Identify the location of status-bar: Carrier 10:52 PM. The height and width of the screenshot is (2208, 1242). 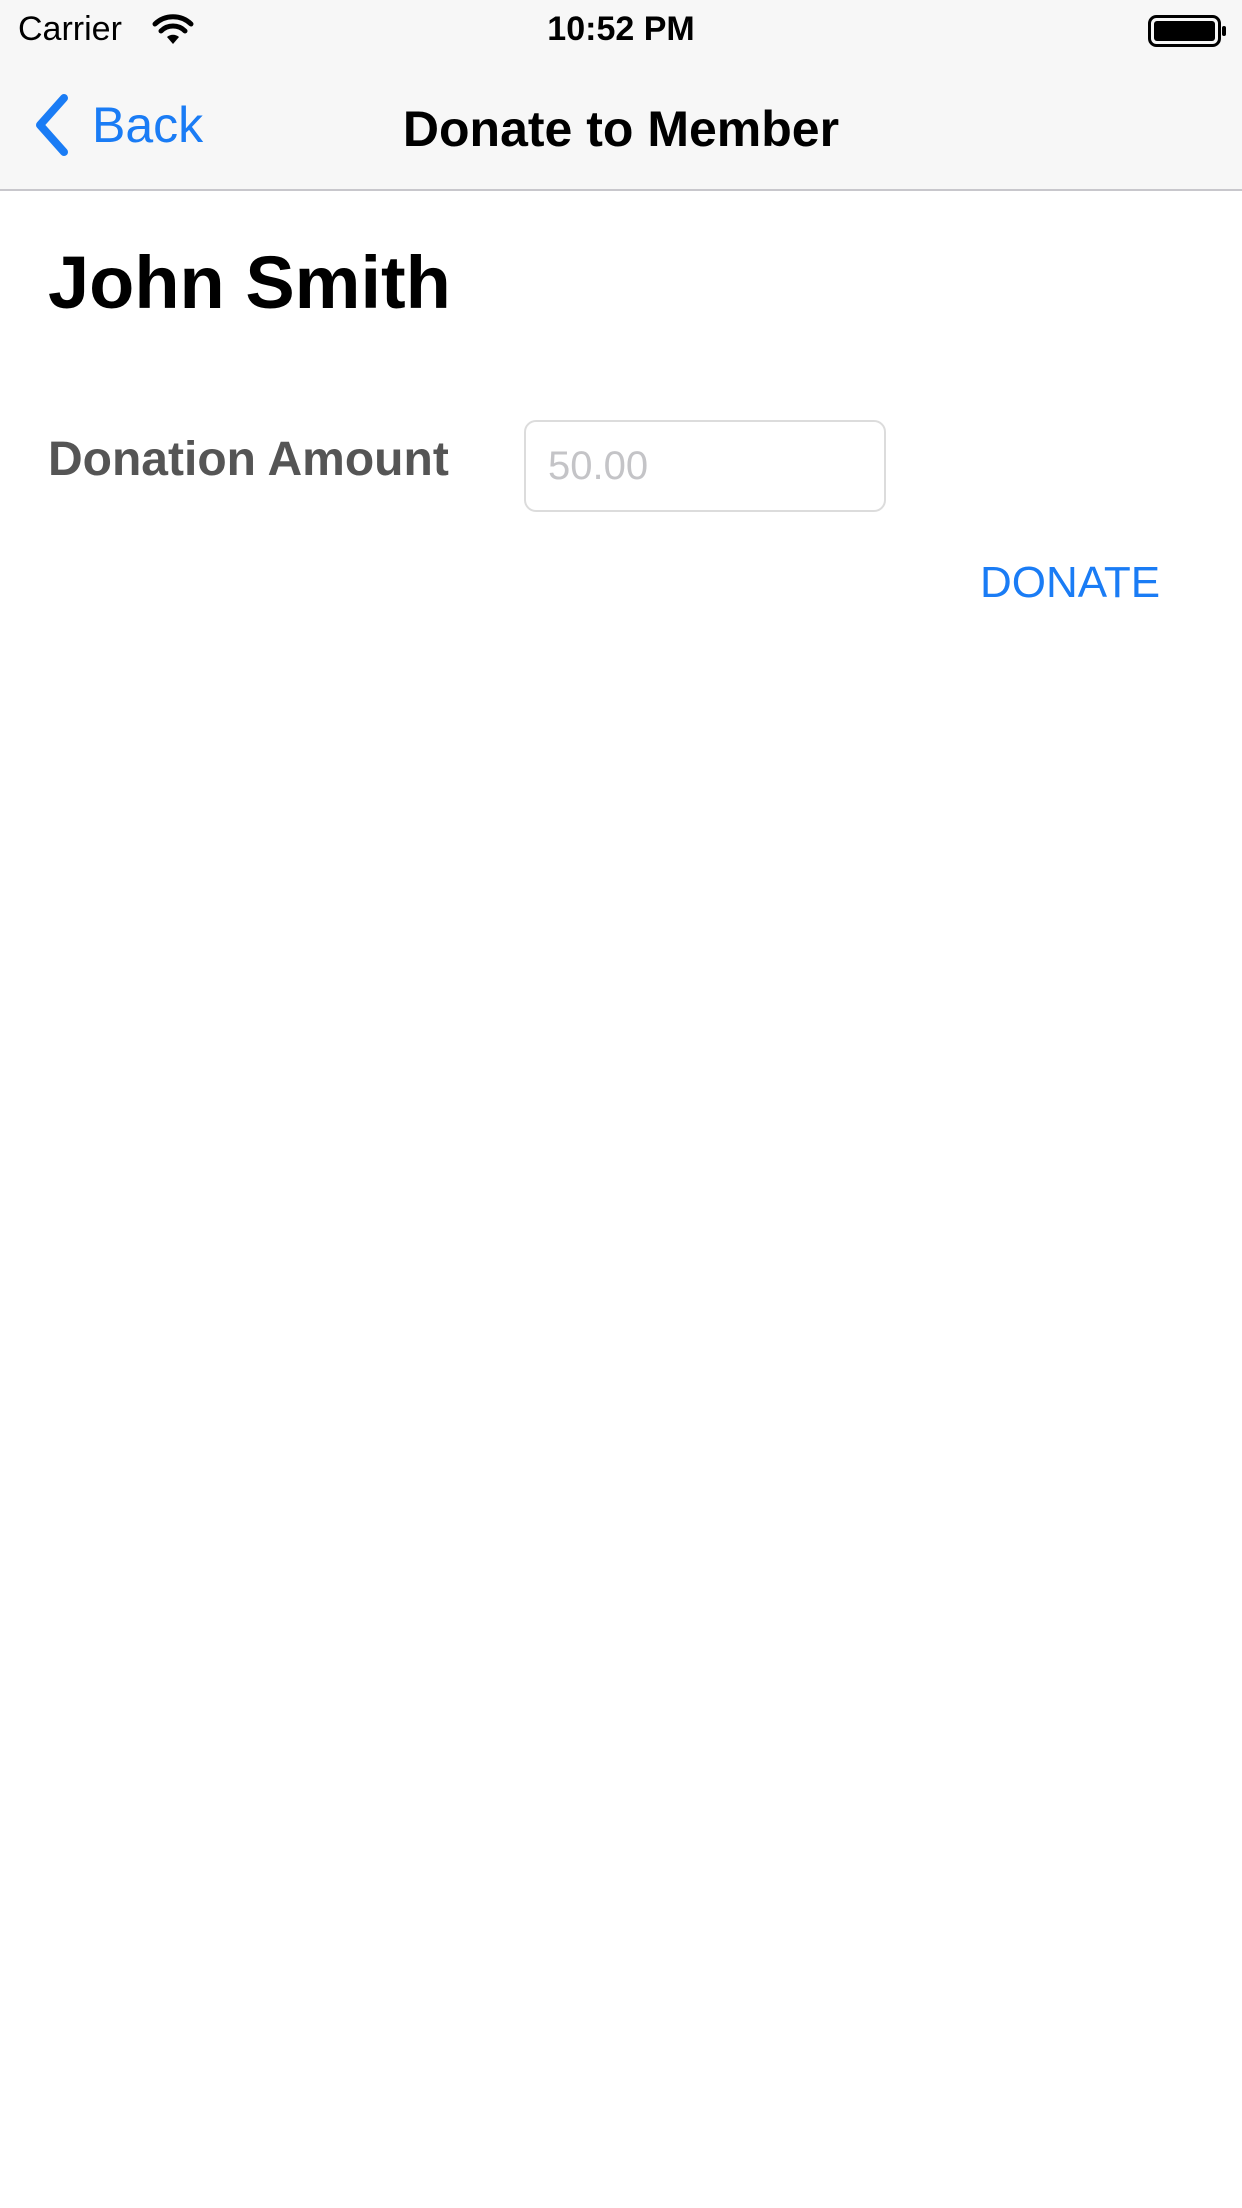
(621, 30).